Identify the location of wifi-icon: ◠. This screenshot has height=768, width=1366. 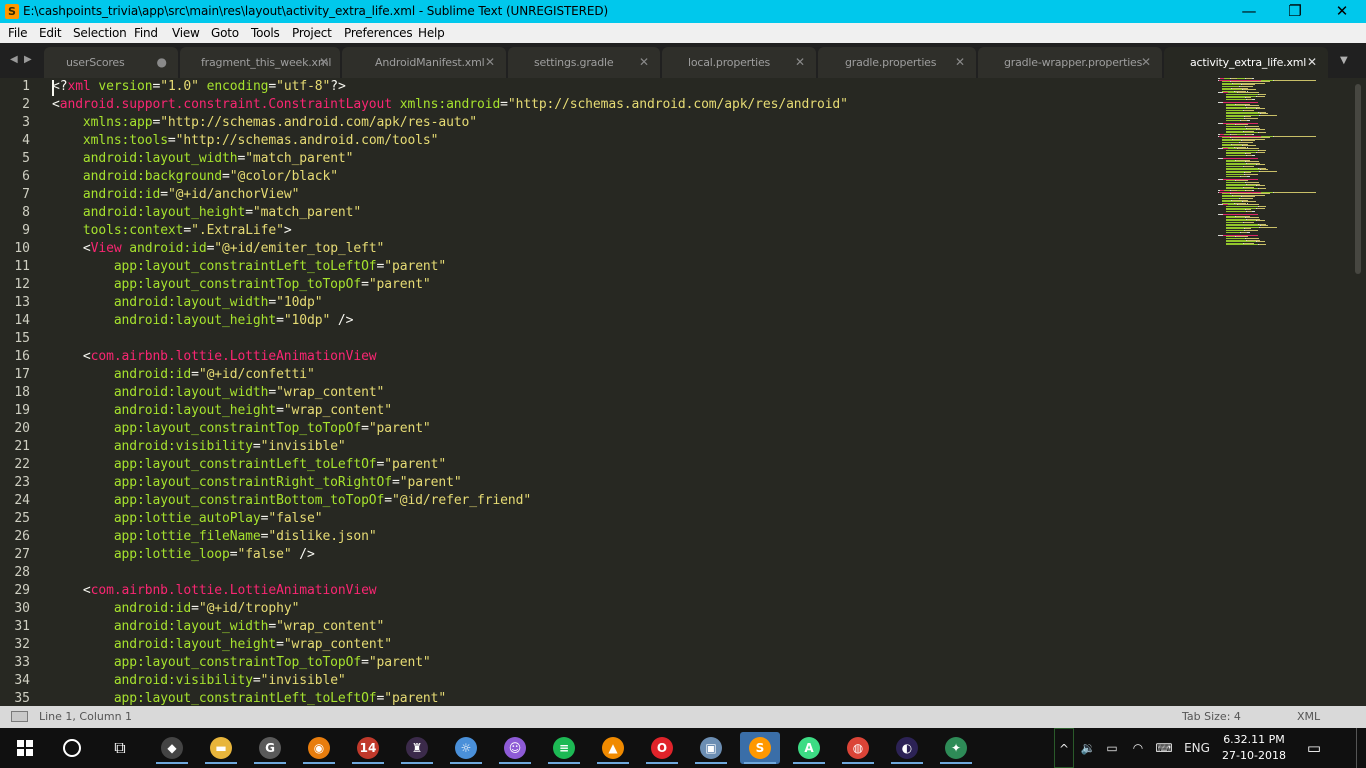
(1138, 748).